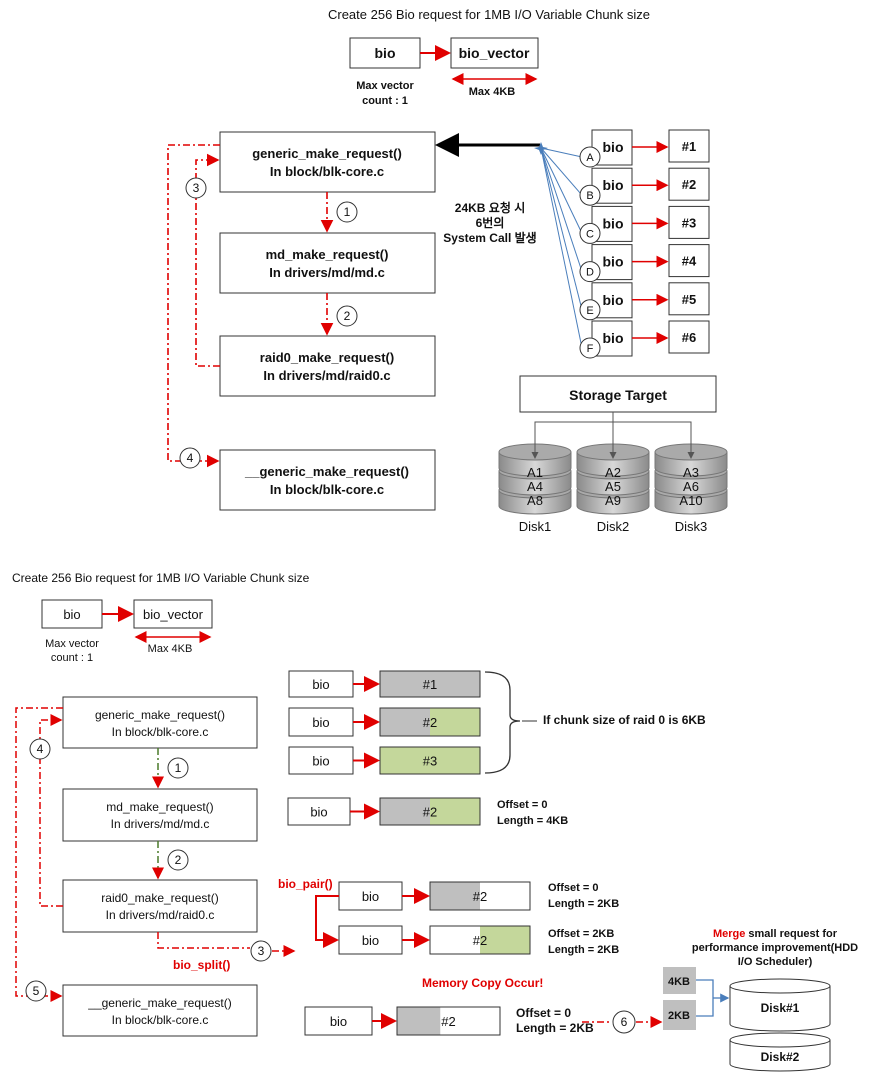 Image resolution: width=877 pixels, height=1079 pixels. What do you see at coordinates (326, 375) in the screenshot?
I see `function-file: In drivers/md/raid0.c` at bounding box center [326, 375].